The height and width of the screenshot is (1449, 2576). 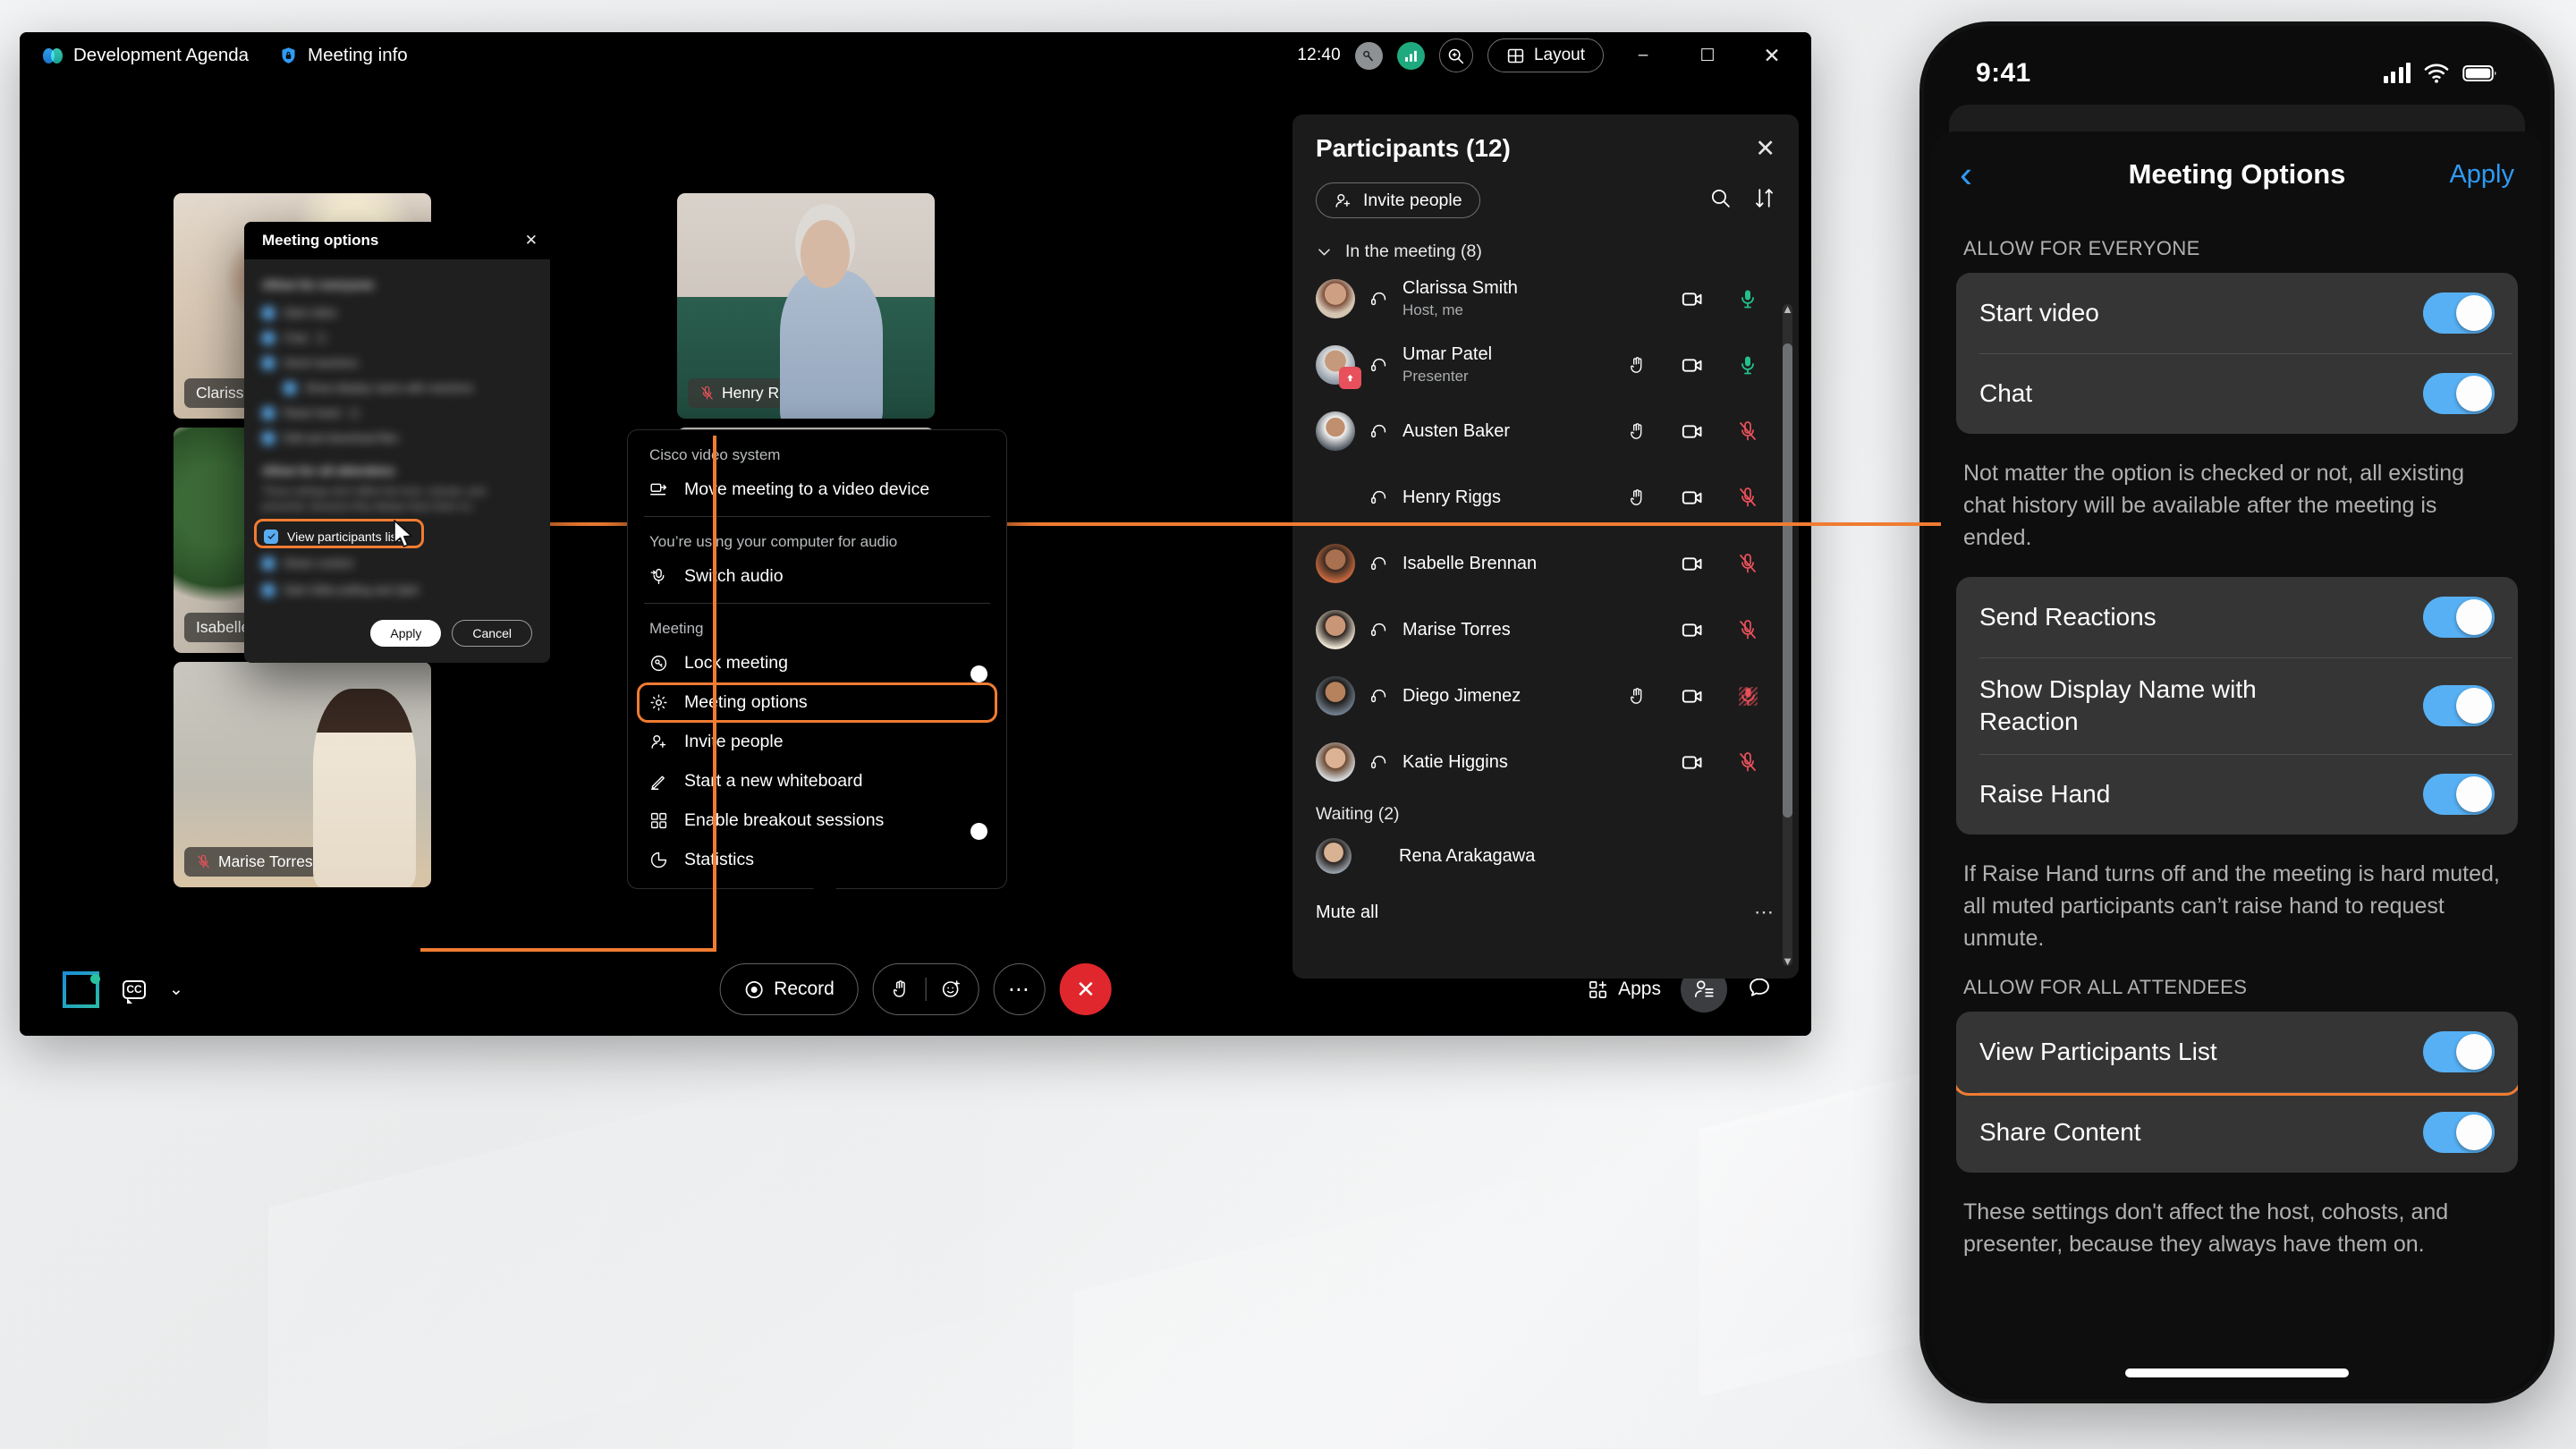 What do you see at coordinates (1545, 365) in the screenshot?
I see `participant-row: Umar Patel Presenter` at bounding box center [1545, 365].